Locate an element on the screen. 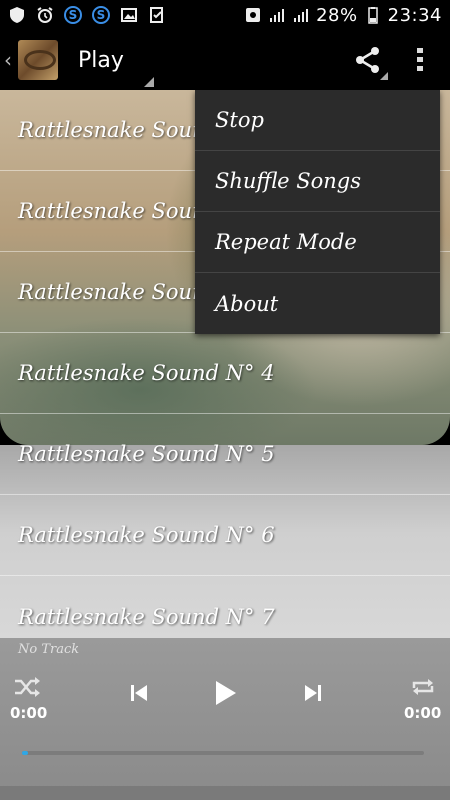  menu-item-repeat: Repeat Mode is located at coordinates (317, 242).